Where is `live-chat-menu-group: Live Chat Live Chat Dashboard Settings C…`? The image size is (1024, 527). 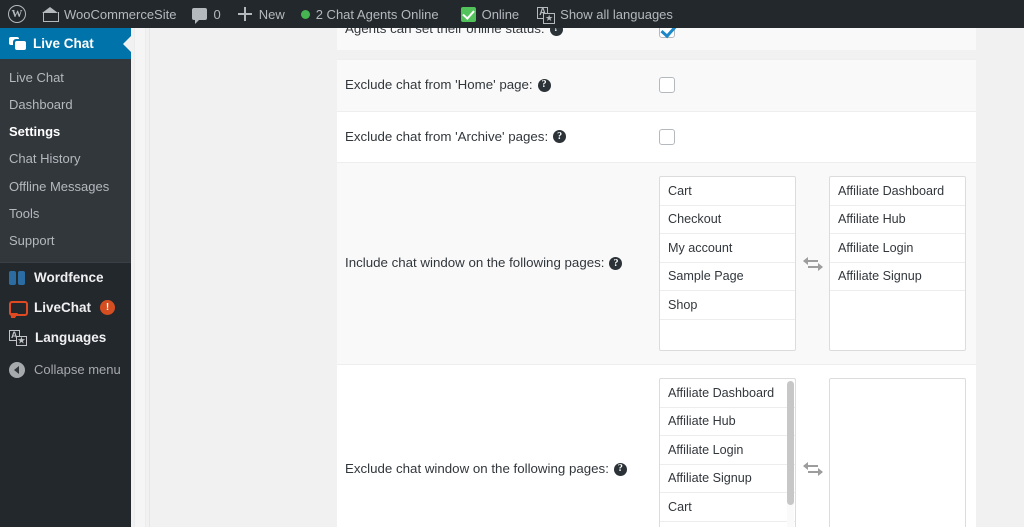
live-chat-menu-group: Live Chat Live Chat Dashboard Settings C… is located at coordinates (65, 145).